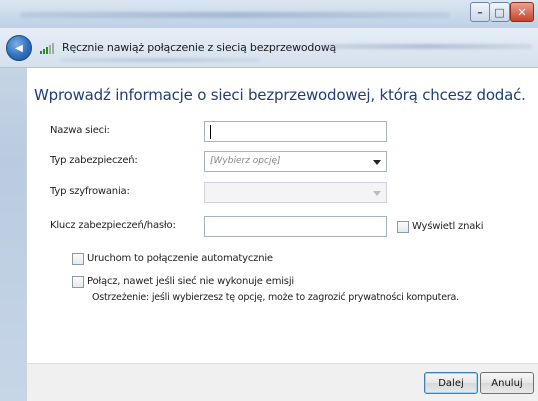 This screenshot has width=538, height=401. Describe the element at coordinates (210, 132) in the screenshot. I see `text-caret` at that location.